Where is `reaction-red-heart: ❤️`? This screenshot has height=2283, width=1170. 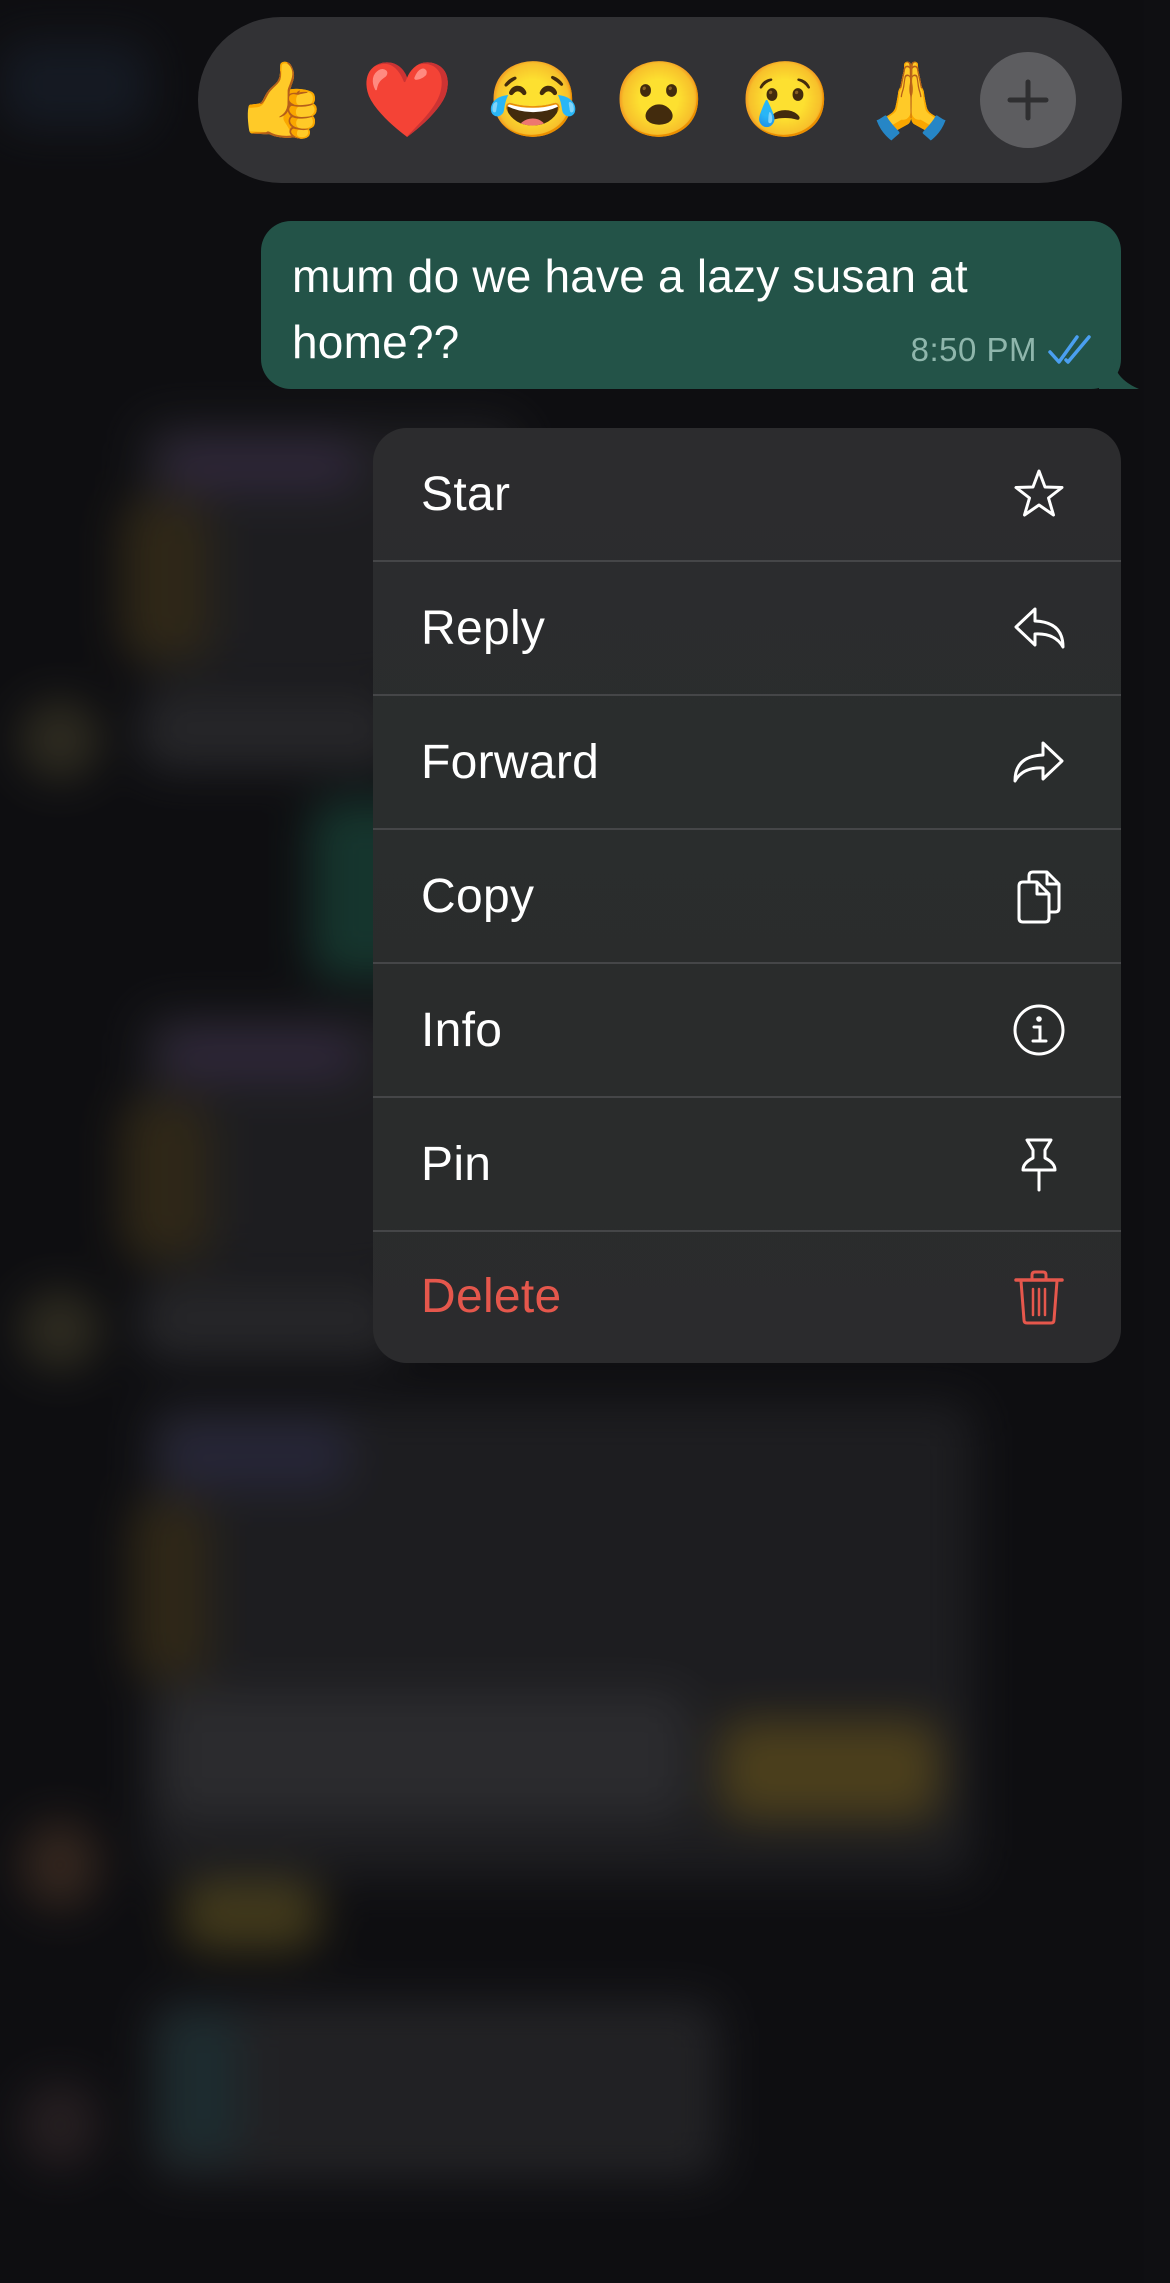
reaction-red-heart: ❤️ is located at coordinates (407, 100).